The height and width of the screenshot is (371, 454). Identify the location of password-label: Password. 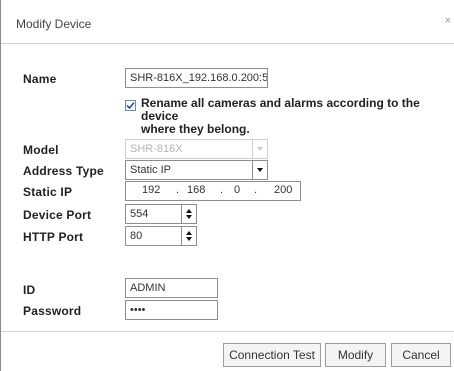
(52, 311).